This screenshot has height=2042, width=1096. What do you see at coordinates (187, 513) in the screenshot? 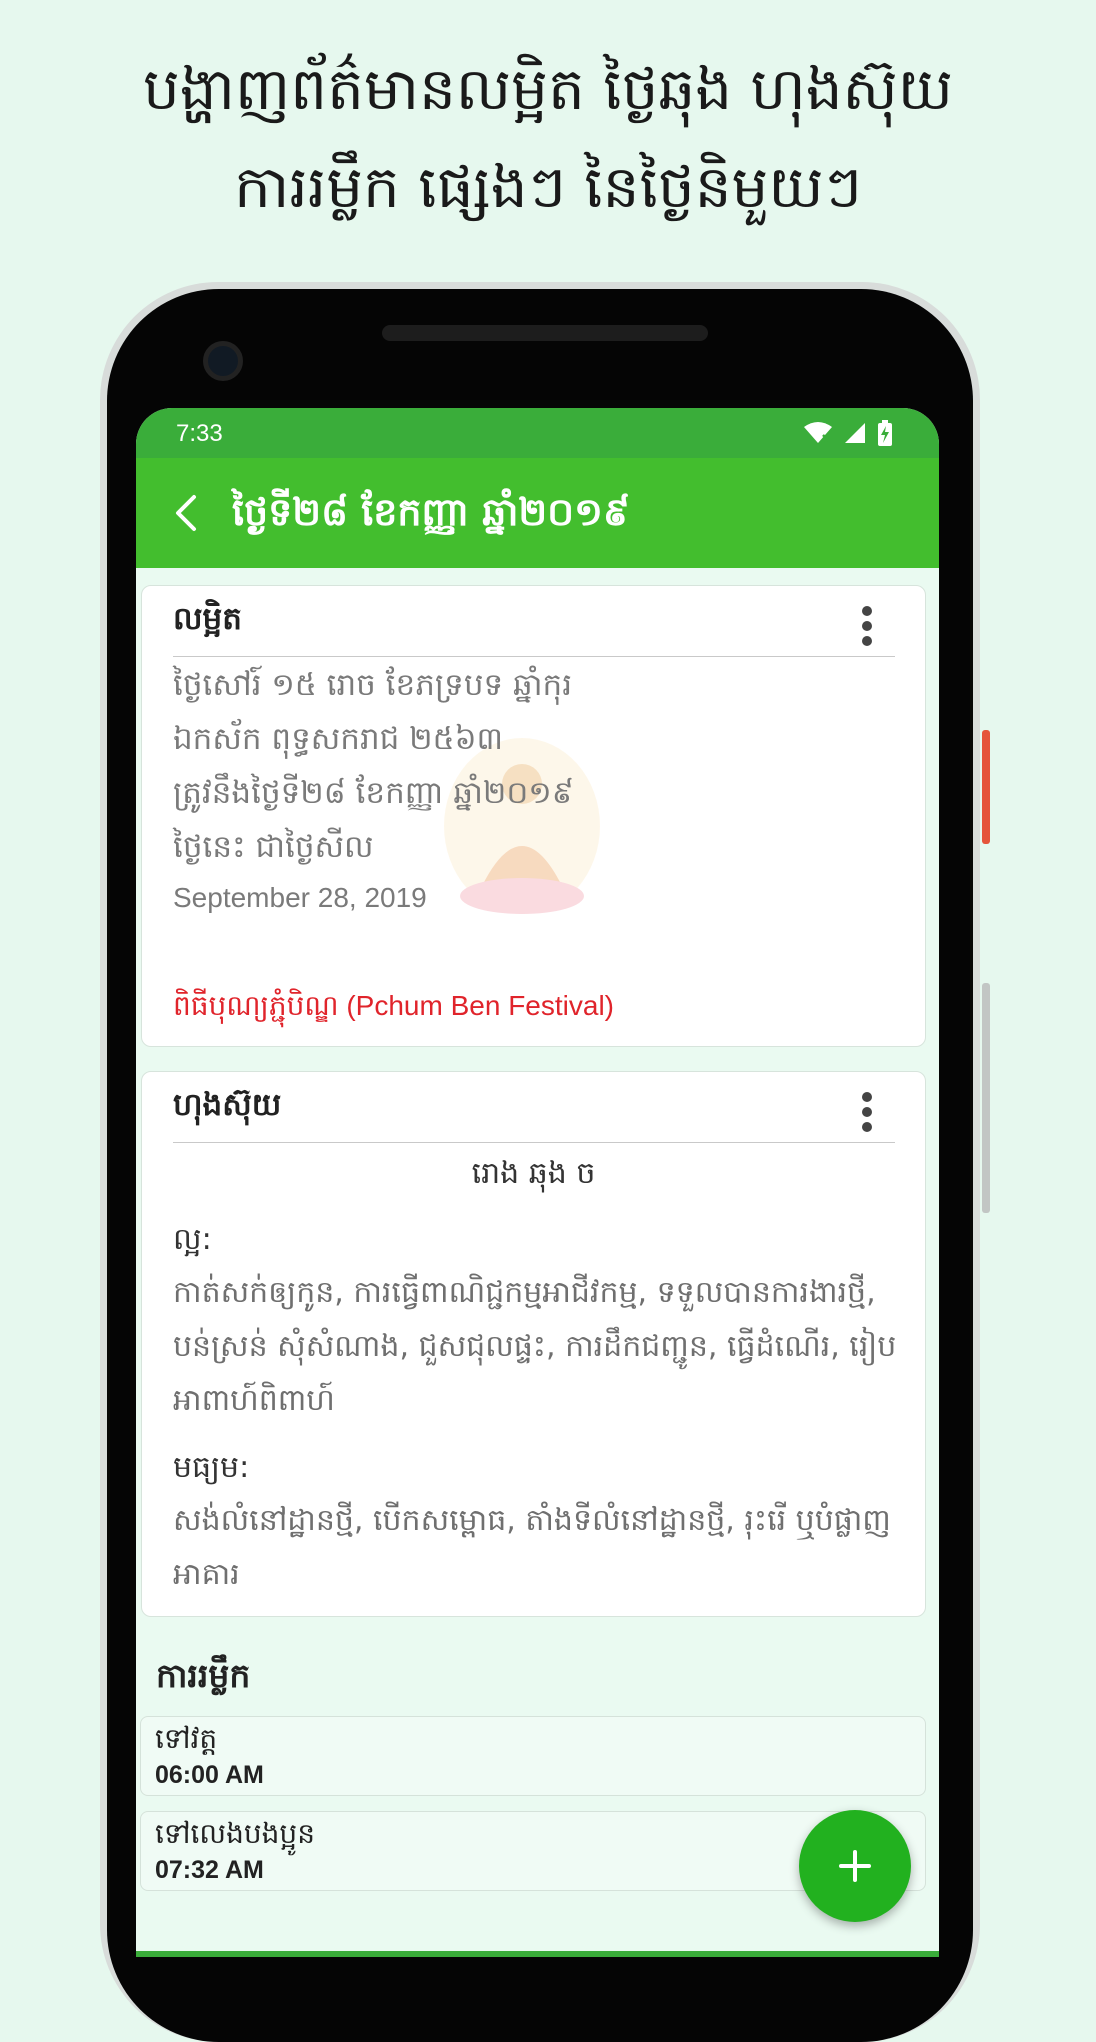
I see `arrow-back-icon` at bounding box center [187, 513].